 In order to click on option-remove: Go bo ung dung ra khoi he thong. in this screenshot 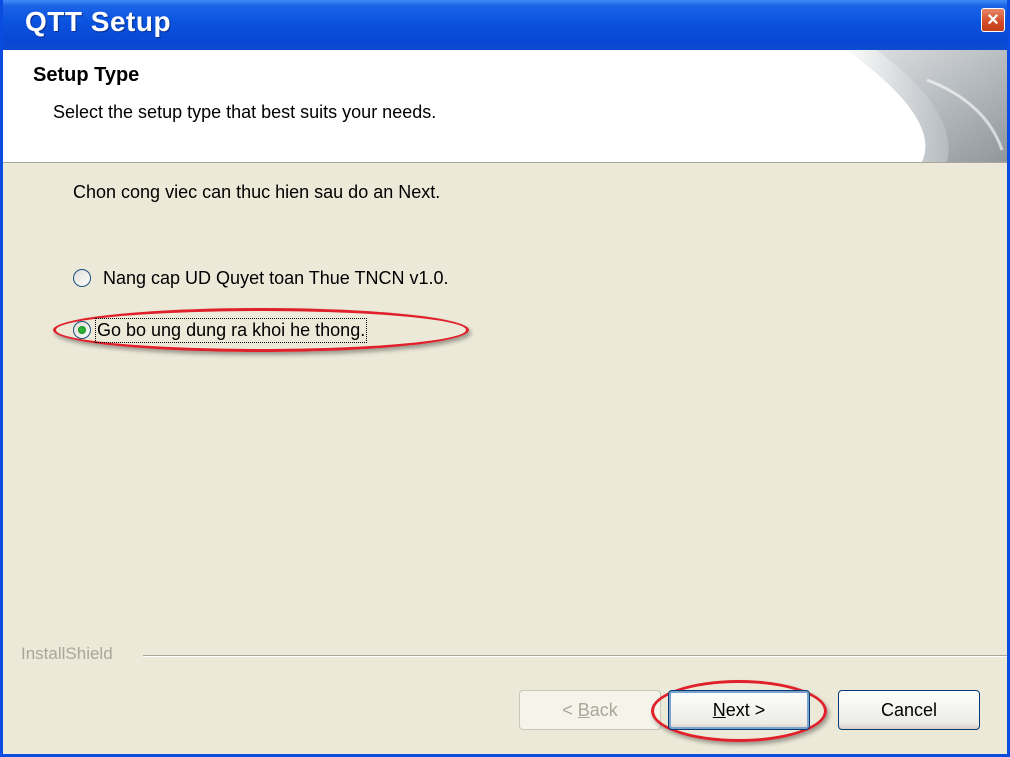, I will do `click(220, 330)`.